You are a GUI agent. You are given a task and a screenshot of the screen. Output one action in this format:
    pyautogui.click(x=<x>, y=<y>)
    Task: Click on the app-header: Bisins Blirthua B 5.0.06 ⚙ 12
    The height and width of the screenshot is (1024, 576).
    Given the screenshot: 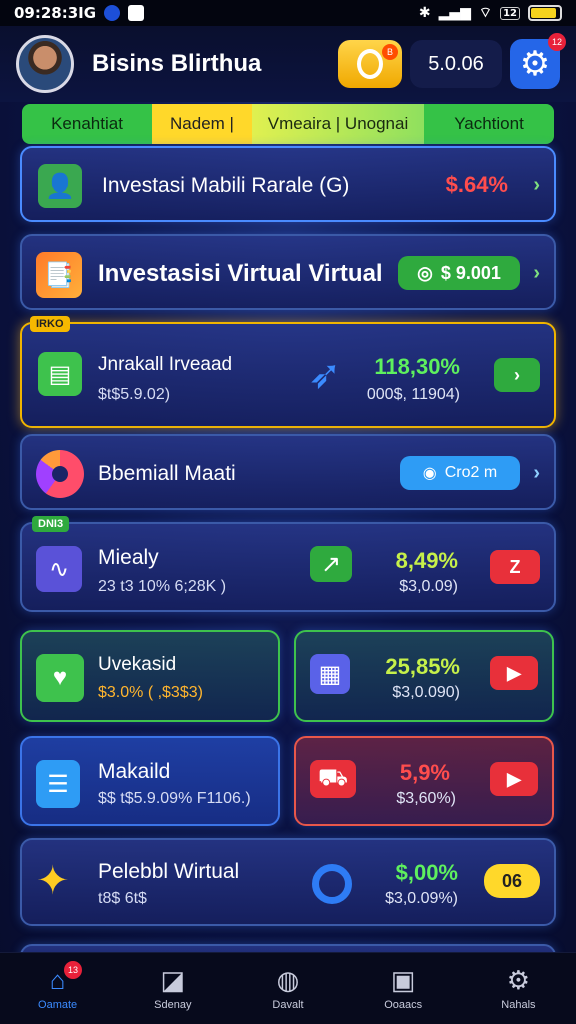 What is the action you would take?
    pyautogui.click(x=288, y=64)
    